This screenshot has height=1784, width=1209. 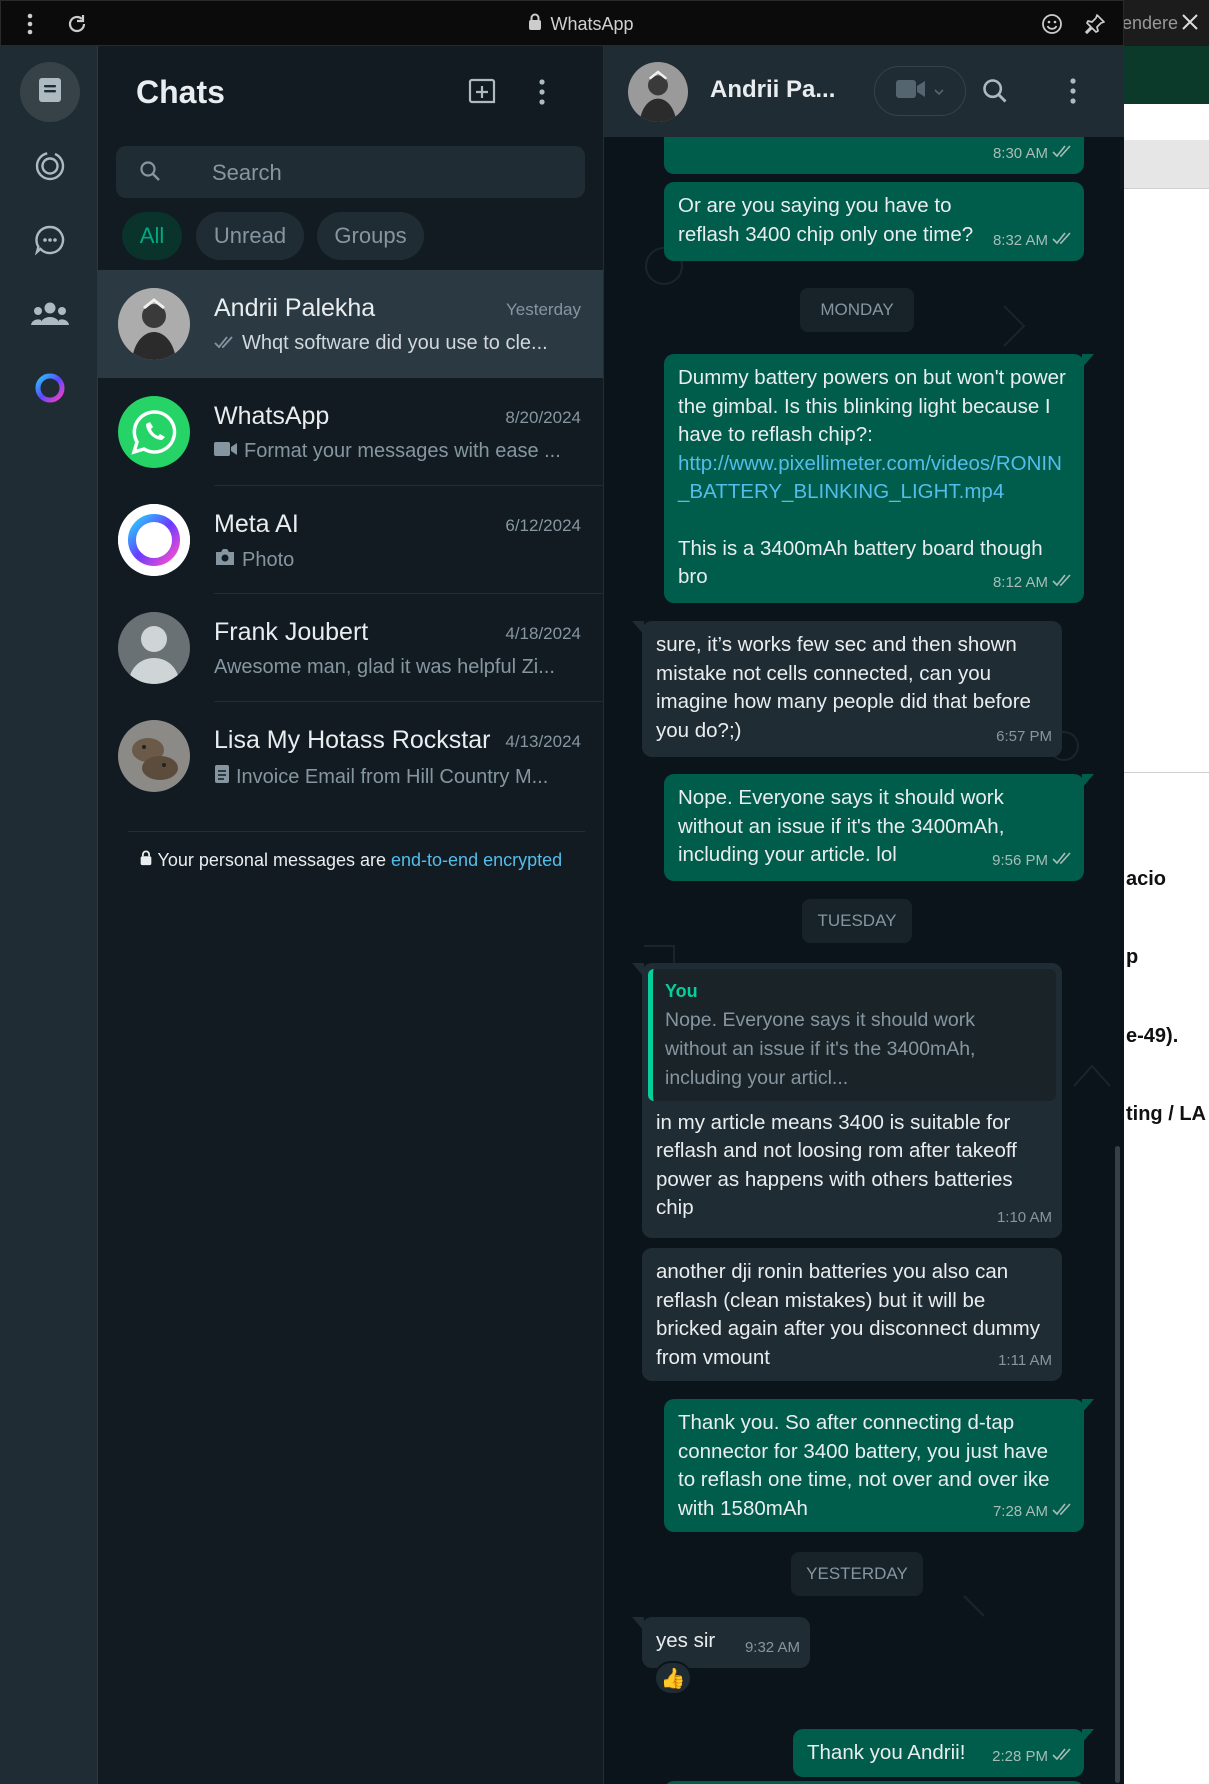 I want to click on meta-ai-icon, so click(x=50, y=390).